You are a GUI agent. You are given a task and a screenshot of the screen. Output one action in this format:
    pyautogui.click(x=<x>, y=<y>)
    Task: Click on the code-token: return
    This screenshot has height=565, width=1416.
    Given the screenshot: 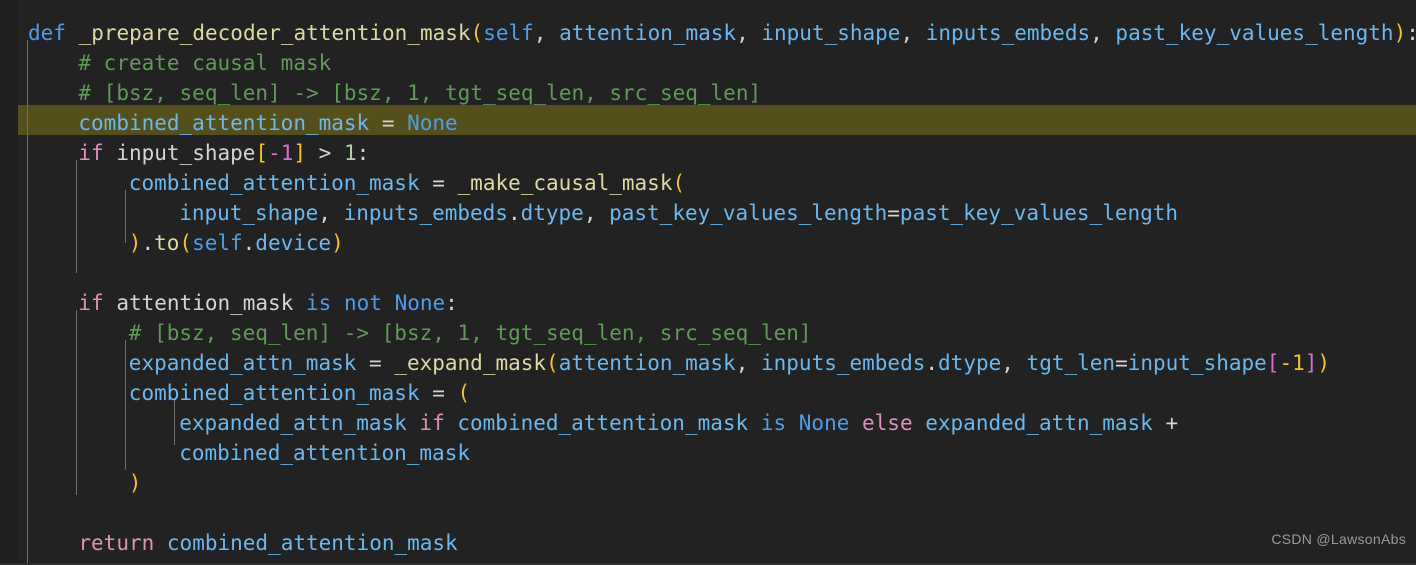 What is the action you would take?
    pyautogui.click(x=116, y=543)
    